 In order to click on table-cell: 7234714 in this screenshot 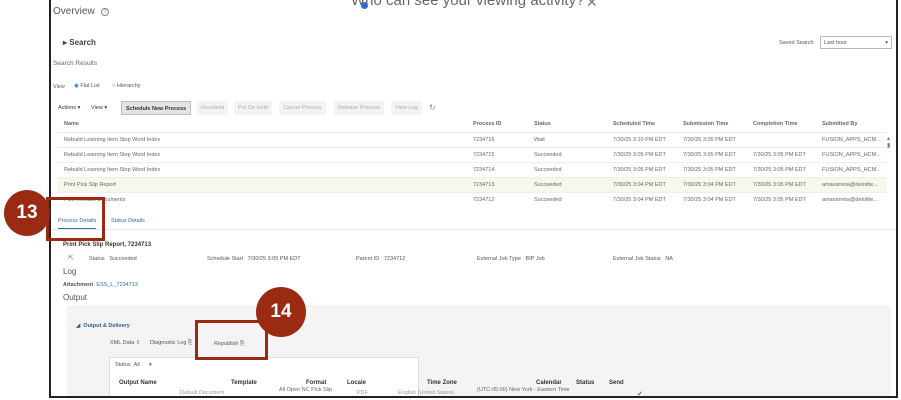, I will do `click(484, 170)`.